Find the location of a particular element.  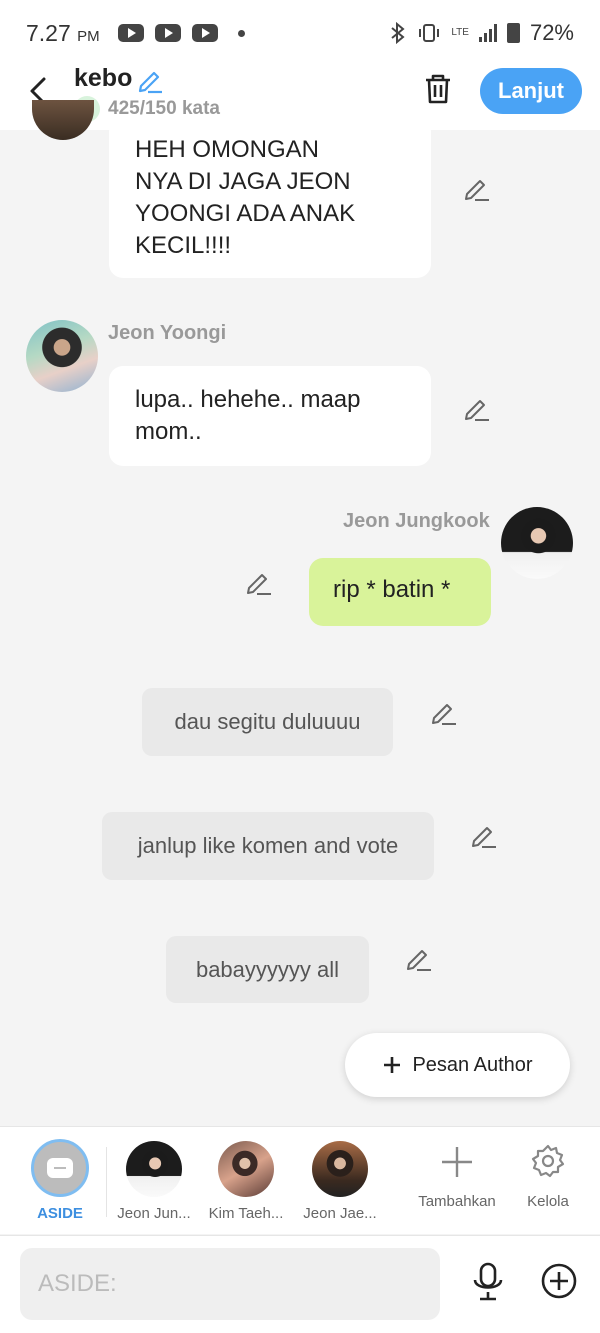

author-message-label: Pesan Author is located at coordinates (472, 1064).